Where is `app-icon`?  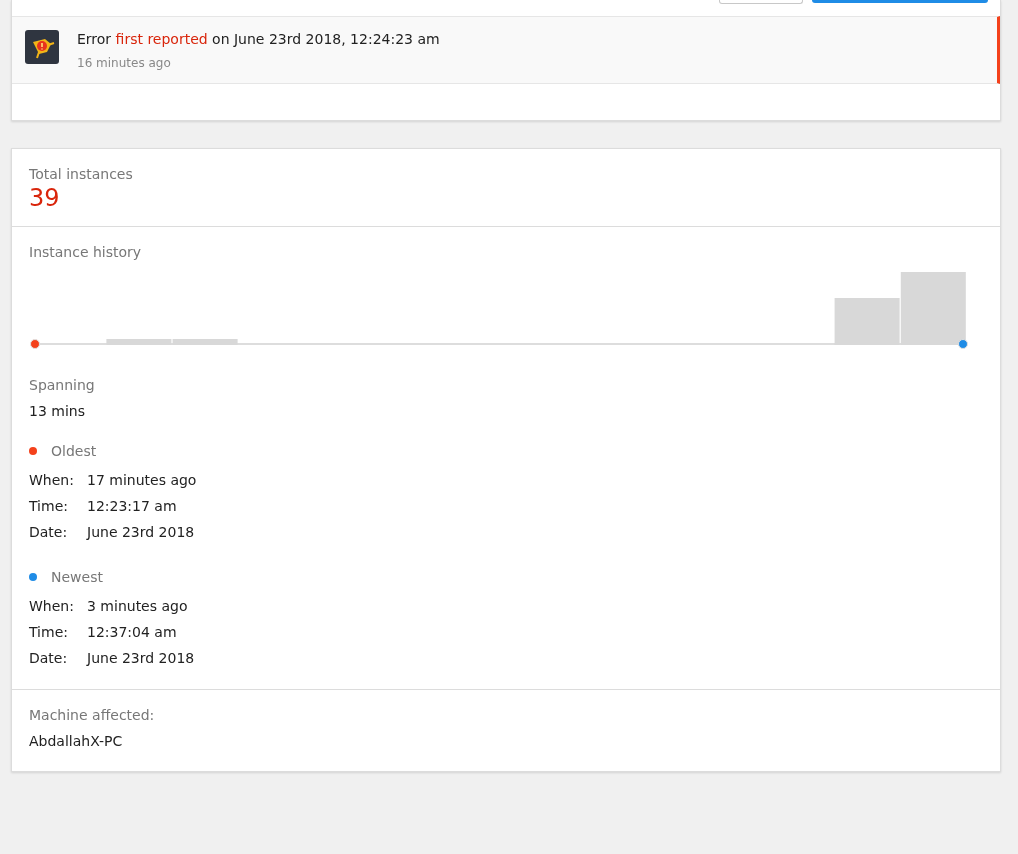 app-icon is located at coordinates (42, 47).